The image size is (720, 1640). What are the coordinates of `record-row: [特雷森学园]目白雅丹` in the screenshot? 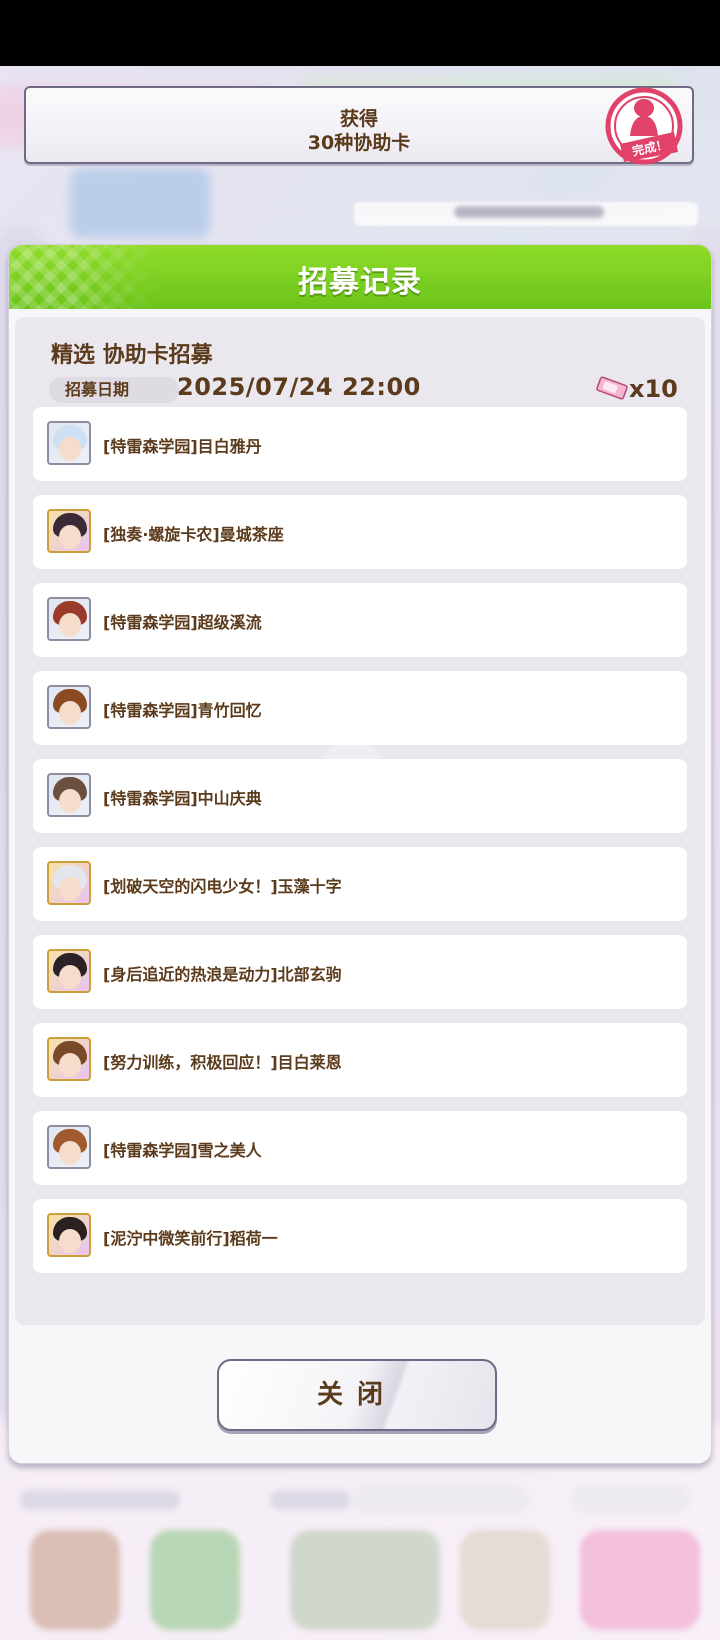 It's located at (360, 444).